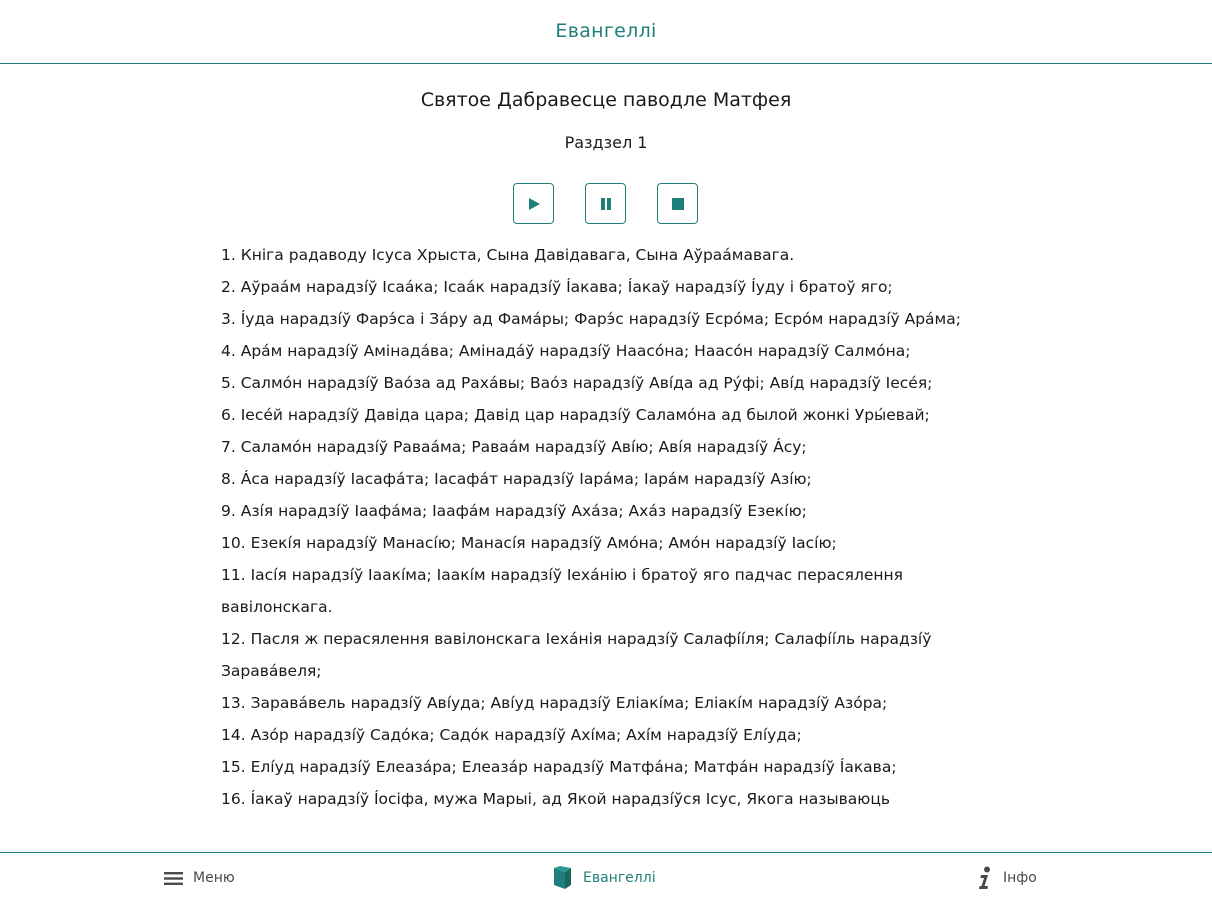 The height and width of the screenshot is (903, 1212). I want to click on audio-controls, so click(605, 203).